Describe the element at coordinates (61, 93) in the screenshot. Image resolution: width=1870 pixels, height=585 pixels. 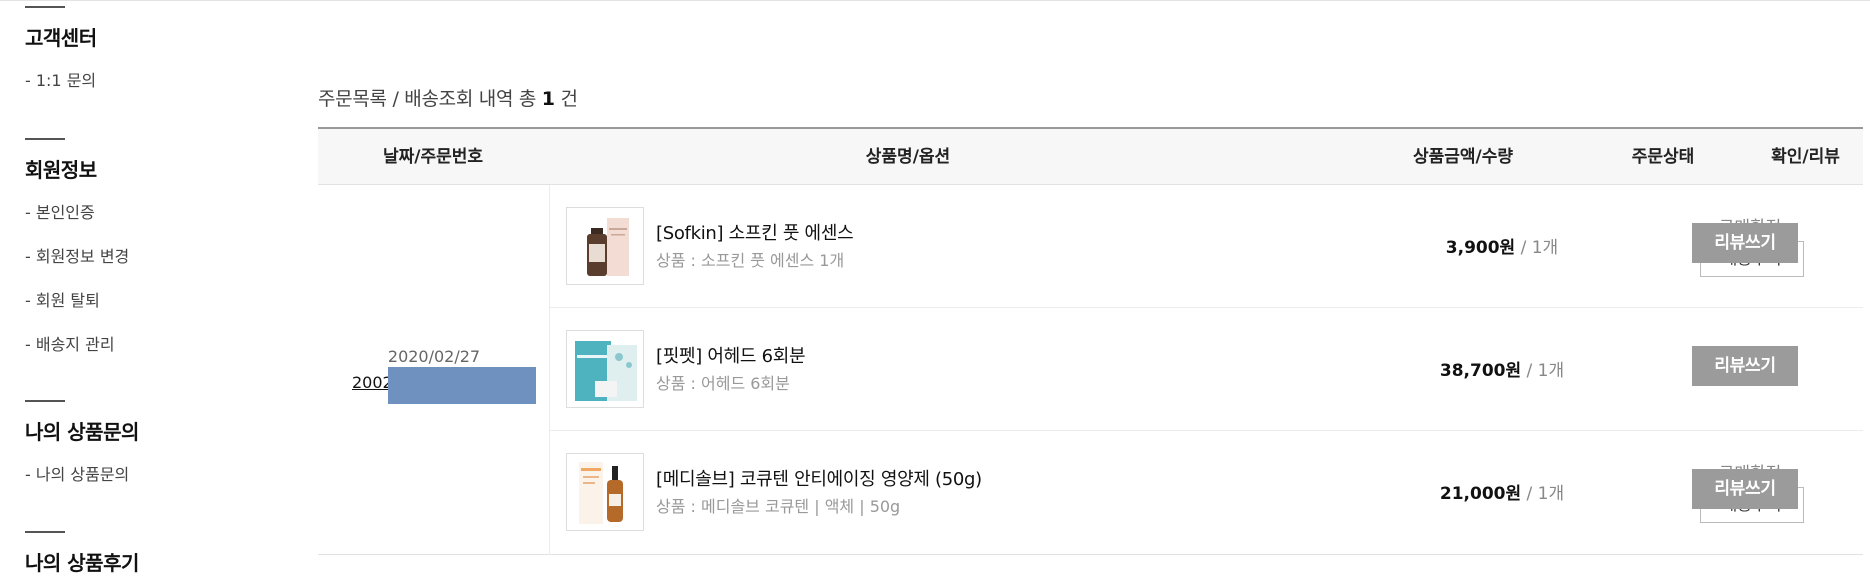
I see `sidebar-item-1on1-inquiry: - 1:1 문의` at that location.